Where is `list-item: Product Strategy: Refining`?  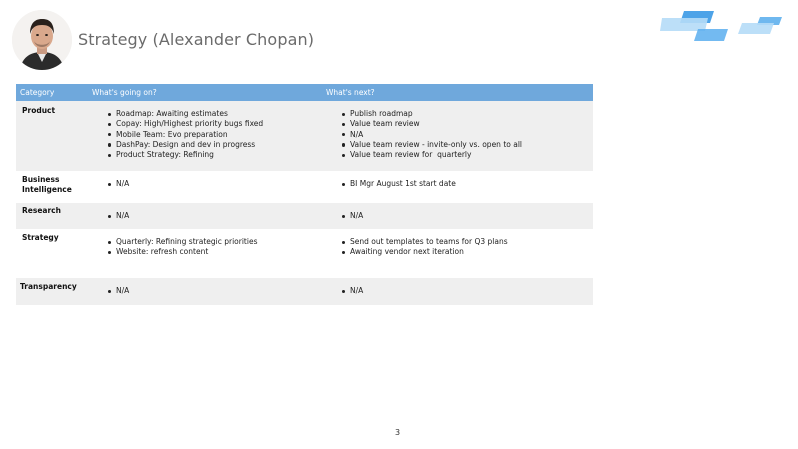 list-item: Product Strategy: Refining is located at coordinates (185, 155).